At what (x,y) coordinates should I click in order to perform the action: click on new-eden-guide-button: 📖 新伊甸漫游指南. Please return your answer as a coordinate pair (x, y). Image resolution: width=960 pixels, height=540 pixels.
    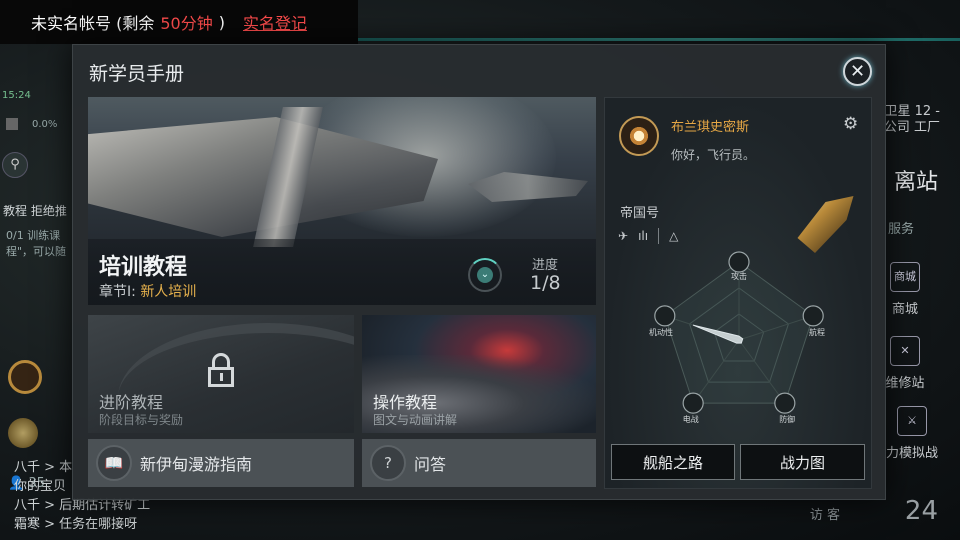
    Looking at the image, I should click on (221, 463).